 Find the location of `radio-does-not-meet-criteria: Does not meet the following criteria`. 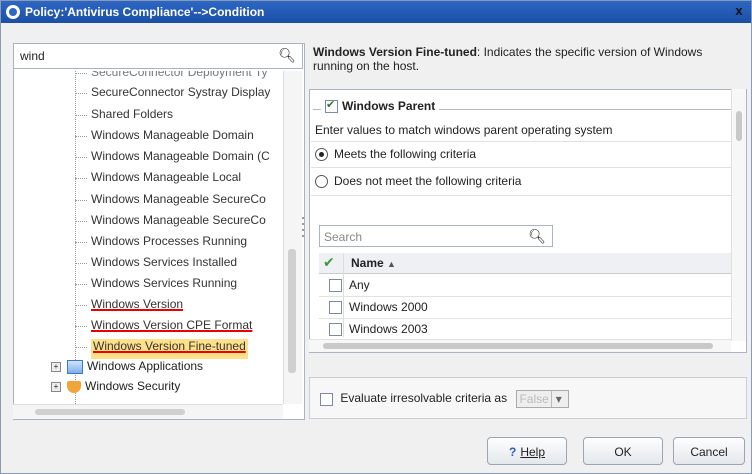

radio-does-not-meet-criteria: Does not meet the following criteria is located at coordinates (418, 183).